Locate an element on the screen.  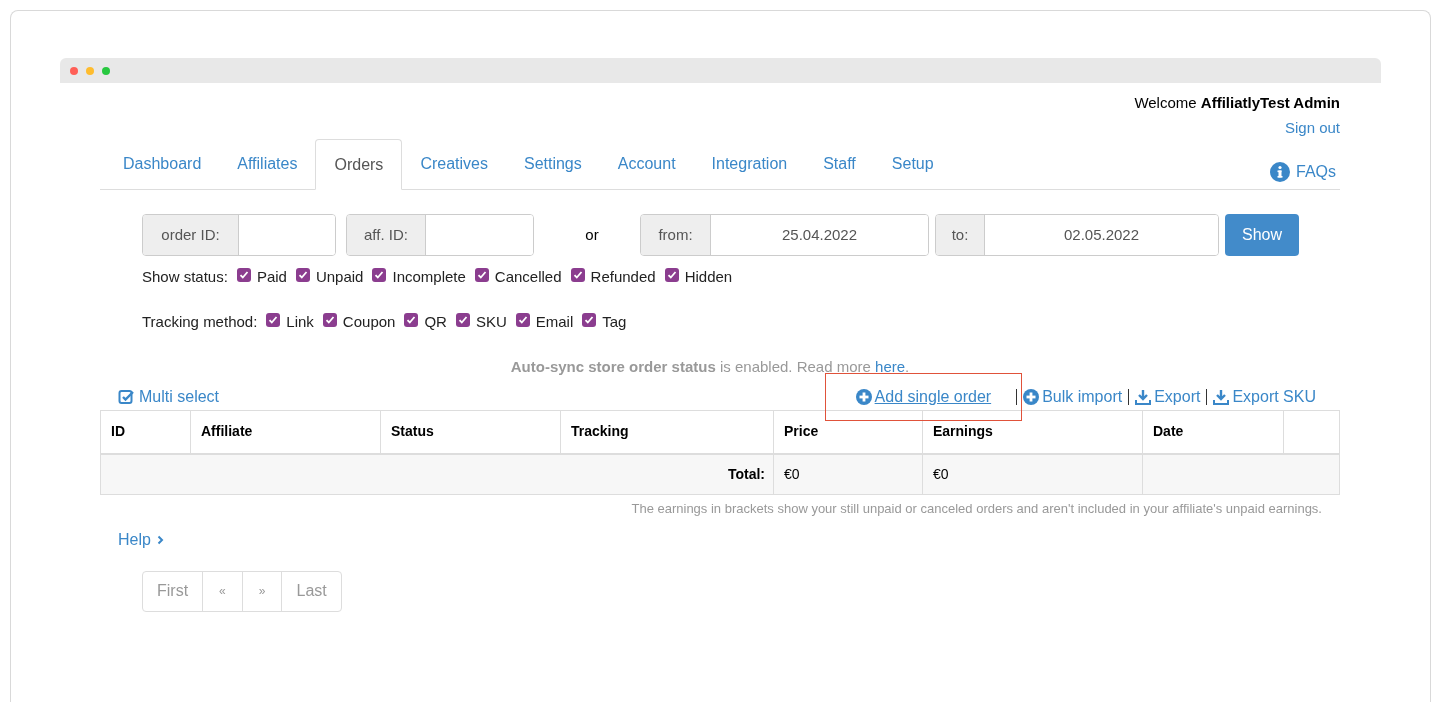
page-button: First is located at coordinates (173, 591).